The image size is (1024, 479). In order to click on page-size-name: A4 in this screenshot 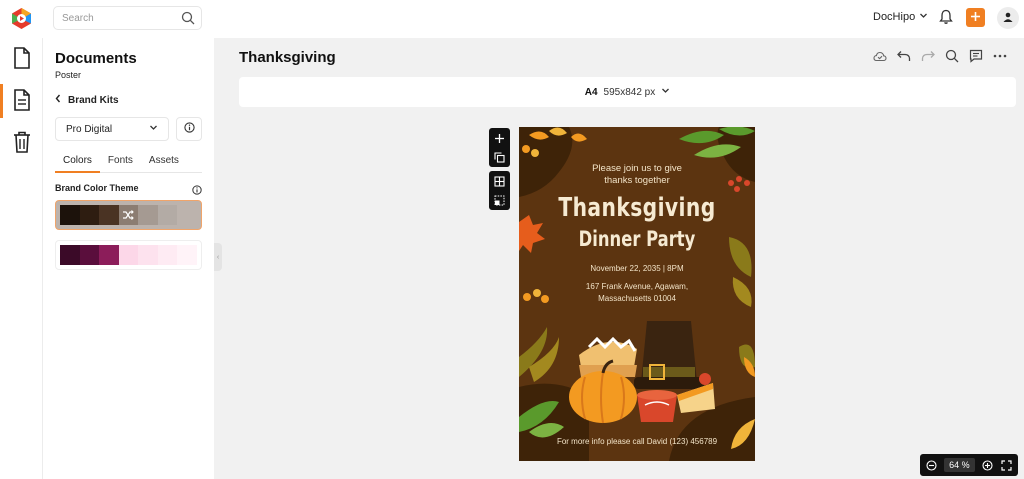, I will do `click(591, 92)`.